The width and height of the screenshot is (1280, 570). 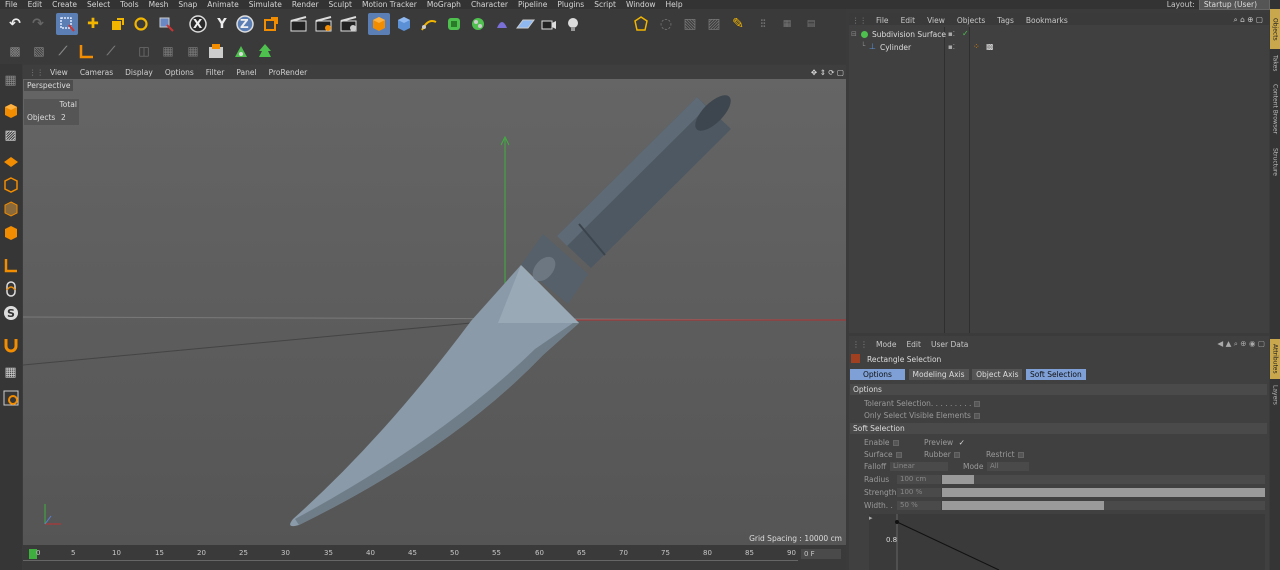 I want to click on texture-tool-icon: ▨, so click(x=10, y=135).